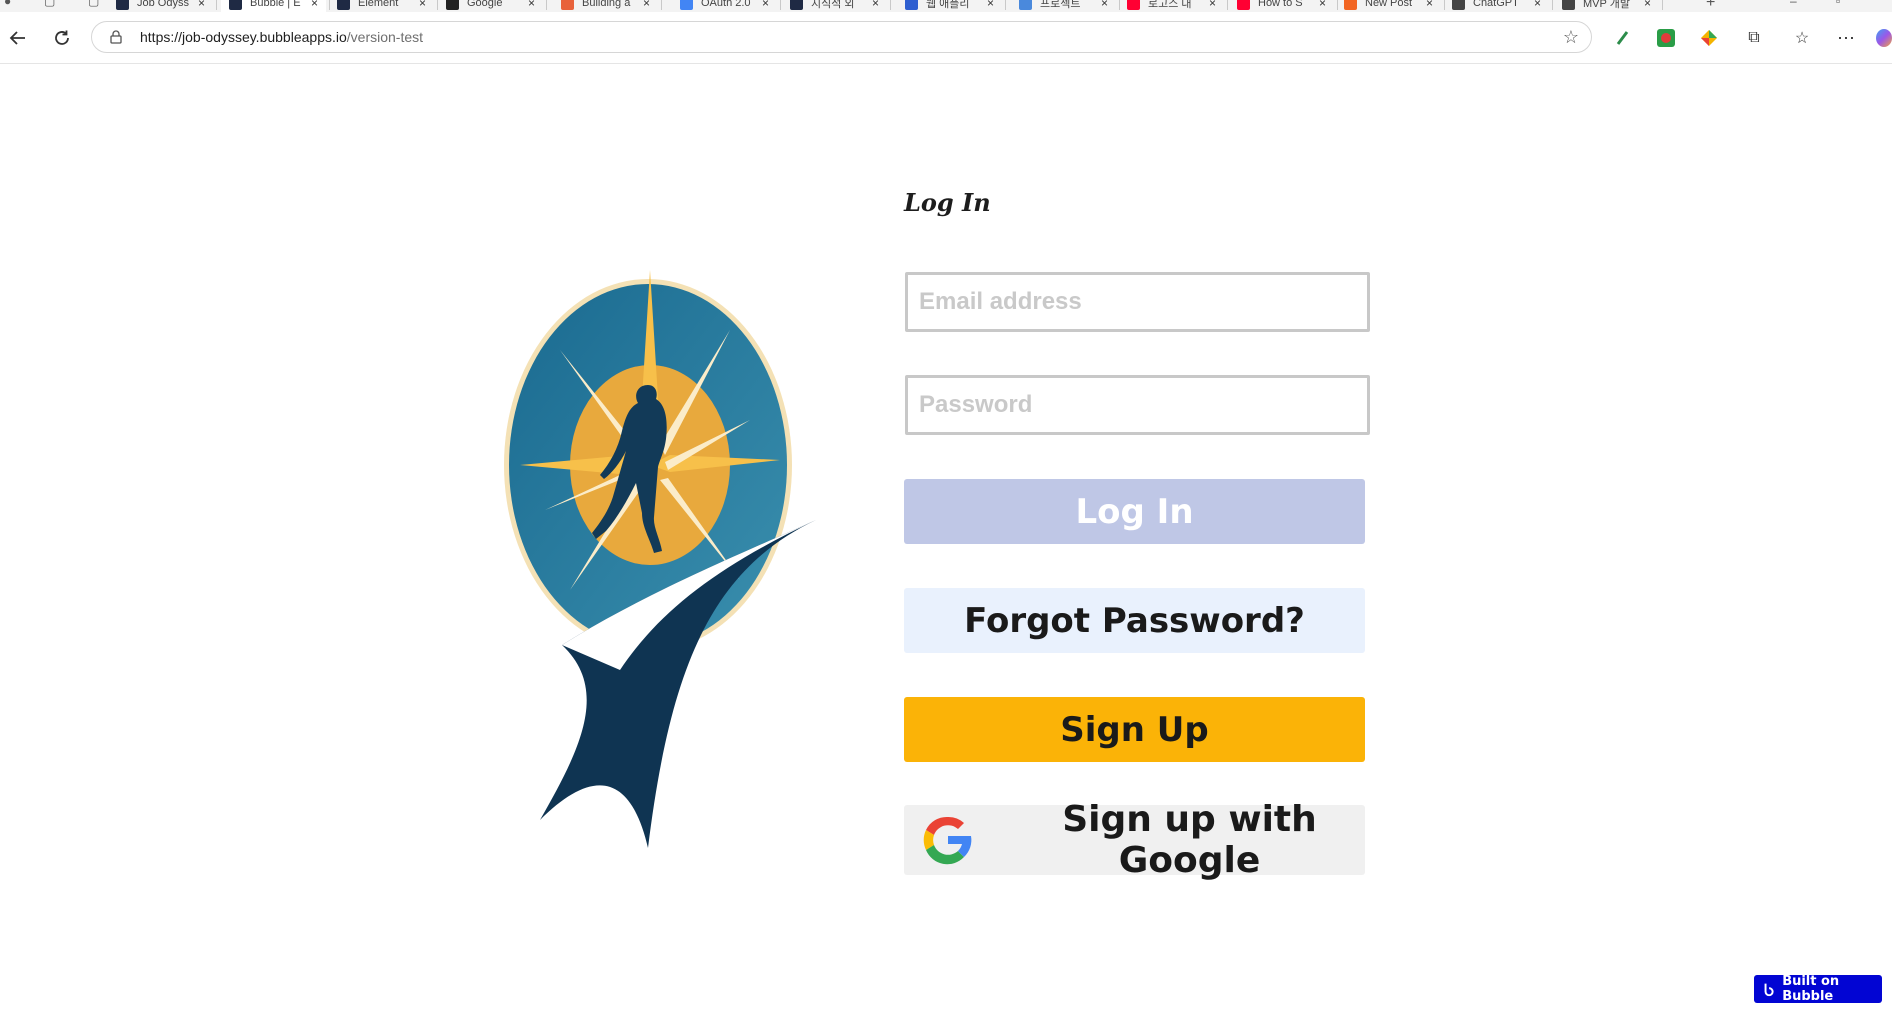  I want to click on tab-title: New Post, so click(1389, 4).